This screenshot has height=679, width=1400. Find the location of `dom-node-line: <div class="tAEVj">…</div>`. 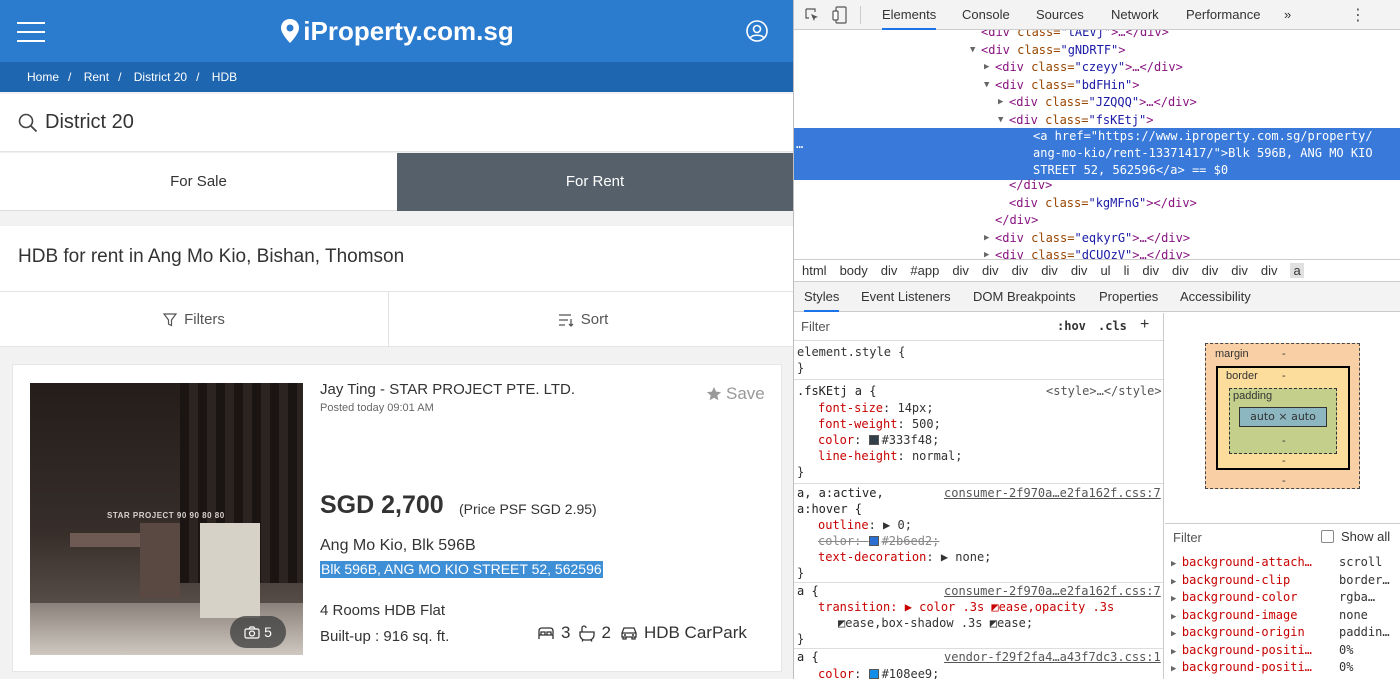

dom-node-line: <div class="tAEVj">…</div> is located at coordinates (1075, 35).